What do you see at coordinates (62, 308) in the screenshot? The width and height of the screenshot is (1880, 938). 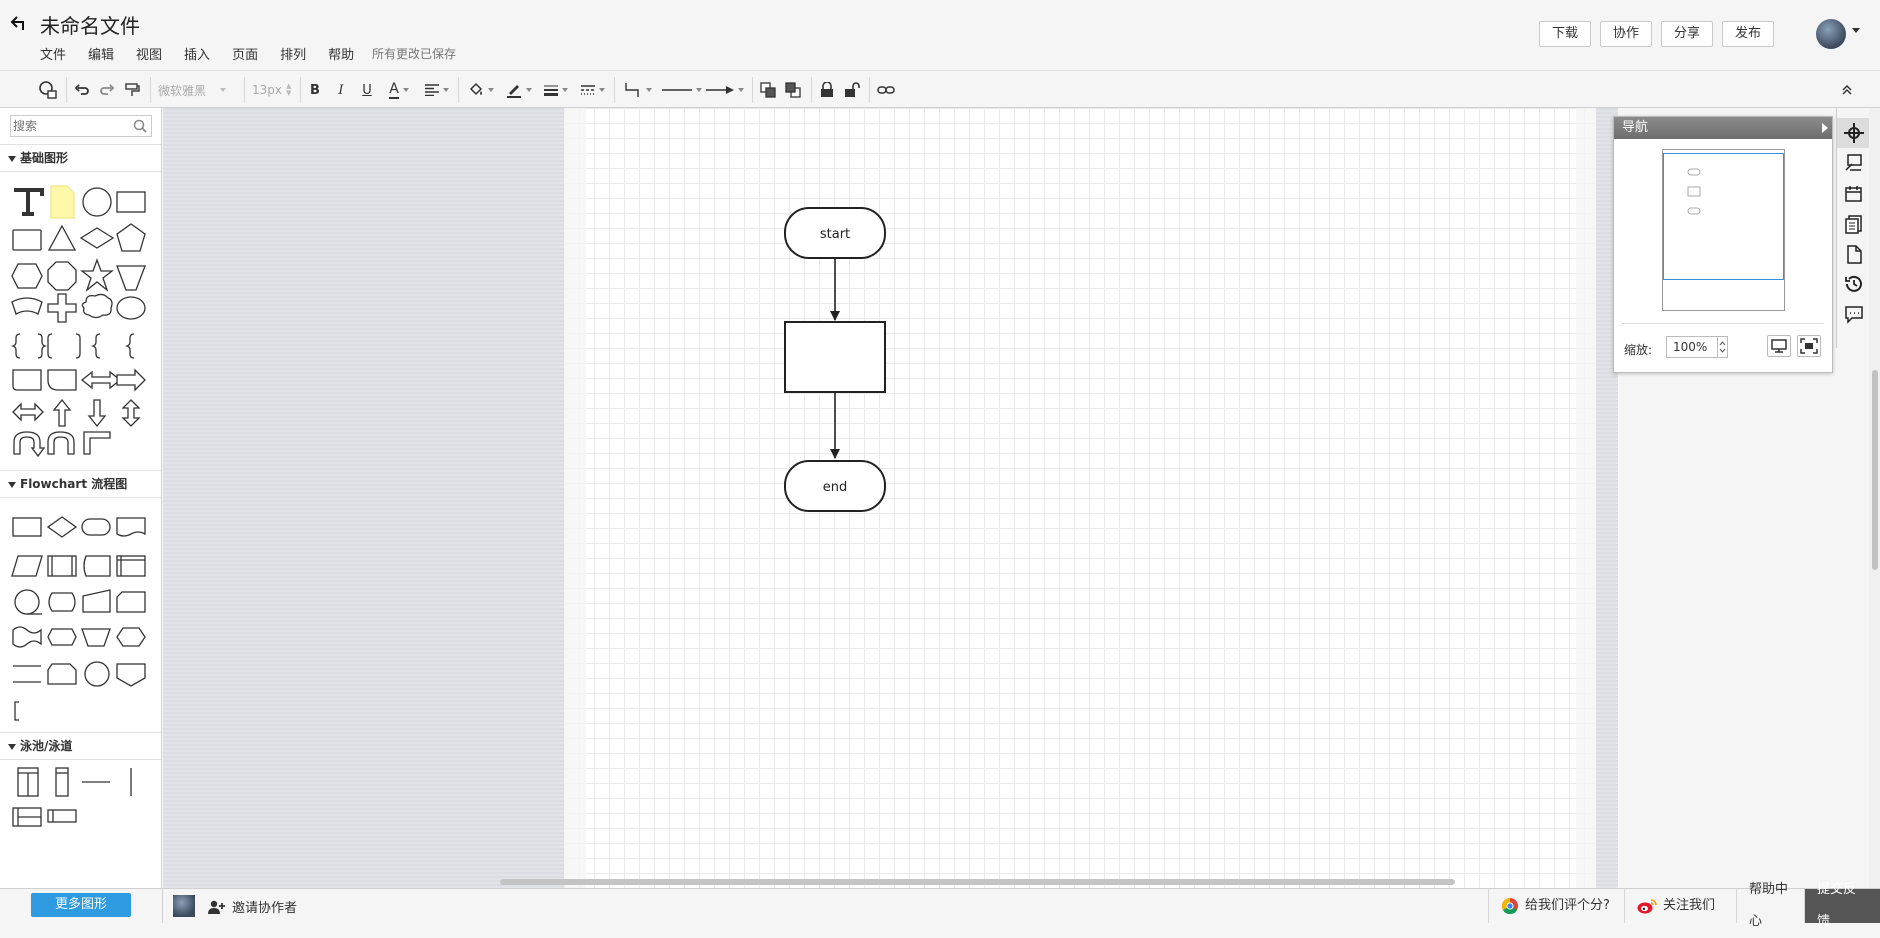 I see `shape-cross` at bounding box center [62, 308].